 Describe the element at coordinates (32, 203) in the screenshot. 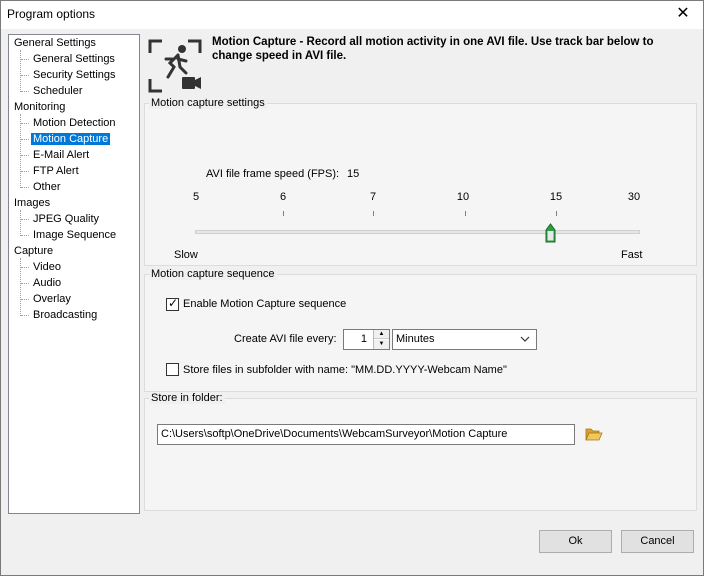

I see `tree-item-images-group: Images` at that location.